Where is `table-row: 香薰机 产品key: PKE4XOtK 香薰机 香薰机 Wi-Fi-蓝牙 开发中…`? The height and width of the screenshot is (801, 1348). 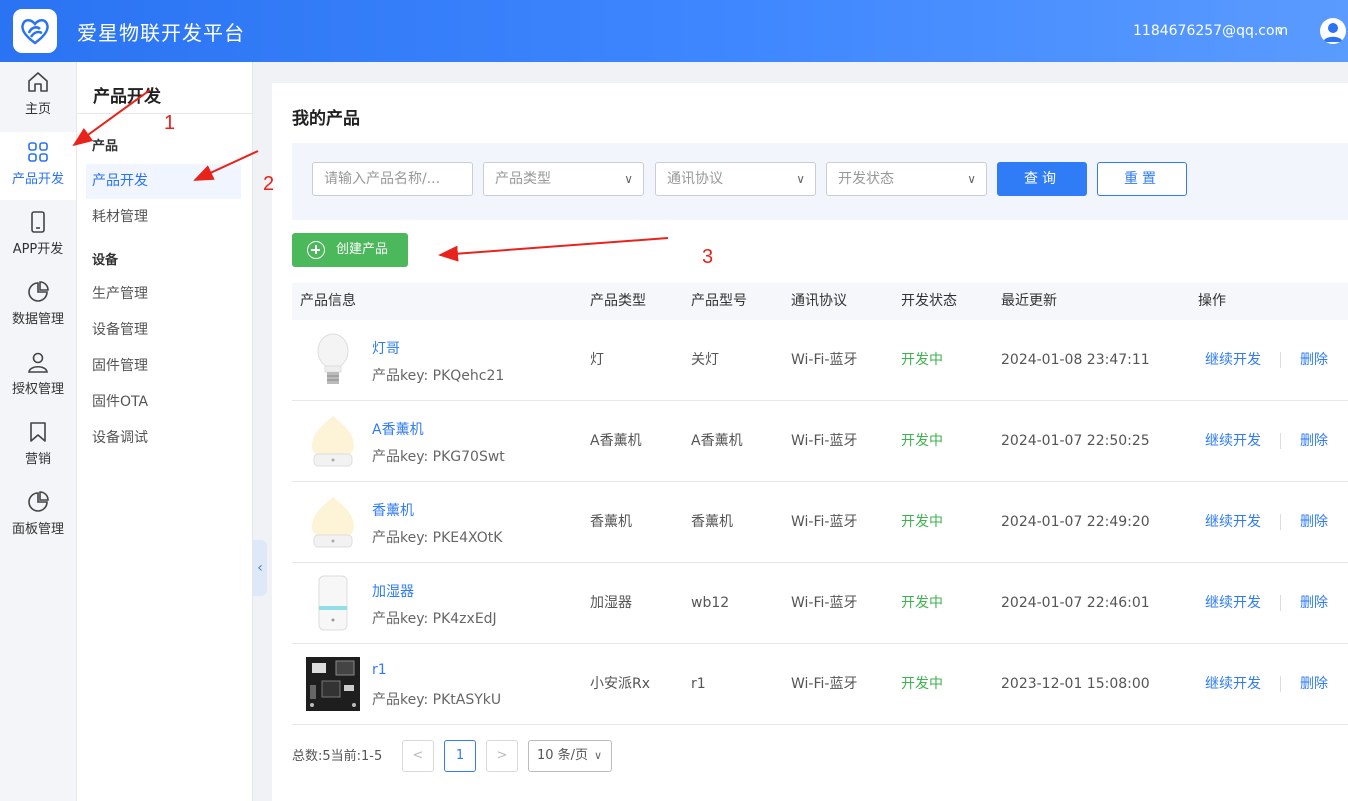
table-row: 香薰机 产品key: PKE4XOtK 香薰机 香薰机 Wi-Fi-蓝牙 开发中… is located at coordinates (820, 522).